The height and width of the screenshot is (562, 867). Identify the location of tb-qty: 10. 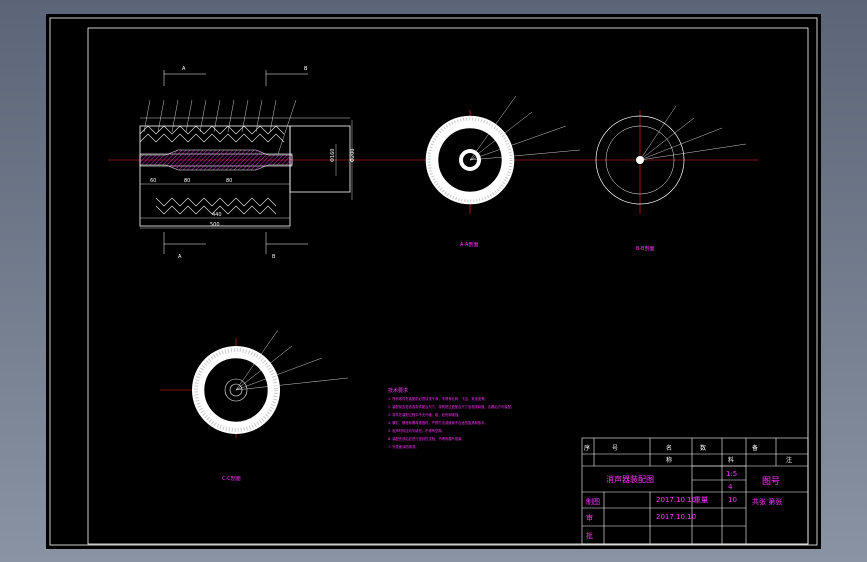
(732, 500).